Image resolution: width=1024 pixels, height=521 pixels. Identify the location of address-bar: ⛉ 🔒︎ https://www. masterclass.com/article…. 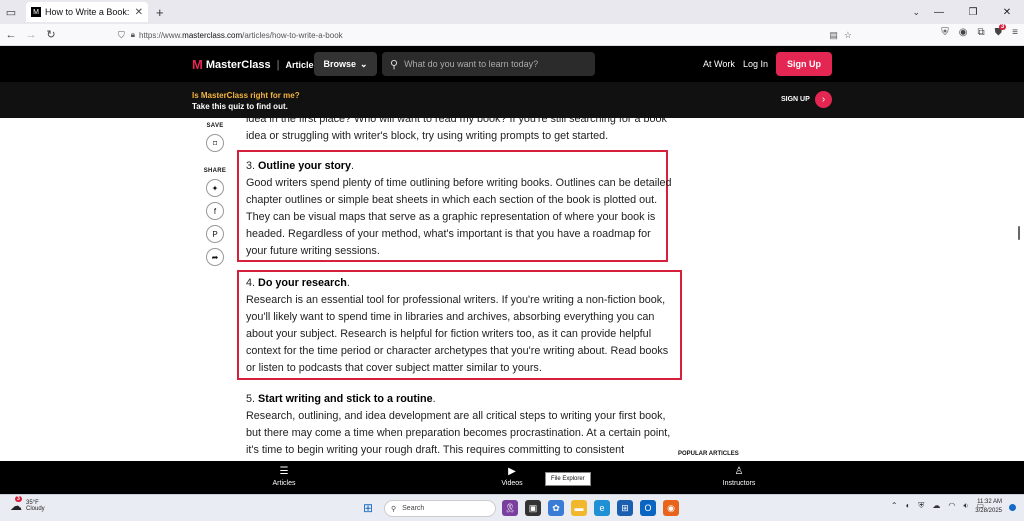
(489, 35).